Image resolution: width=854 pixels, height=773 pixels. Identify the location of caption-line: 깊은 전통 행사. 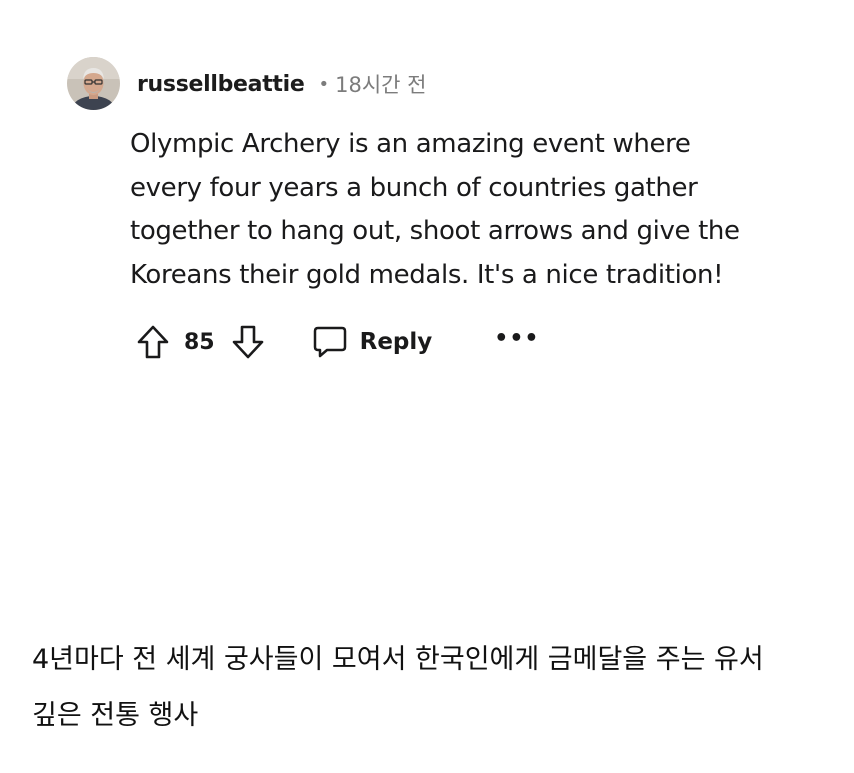
(115, 715).